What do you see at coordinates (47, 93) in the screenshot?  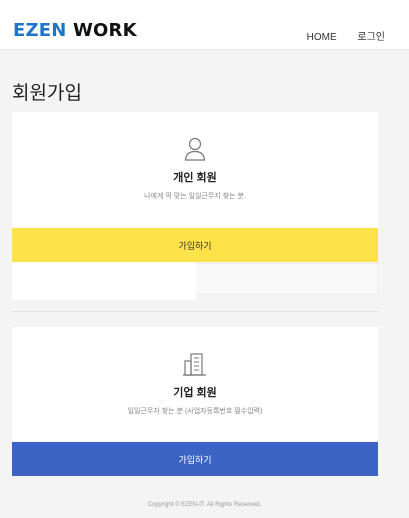 I see `page-title: 회원가입` at bounding box center [47, 93].